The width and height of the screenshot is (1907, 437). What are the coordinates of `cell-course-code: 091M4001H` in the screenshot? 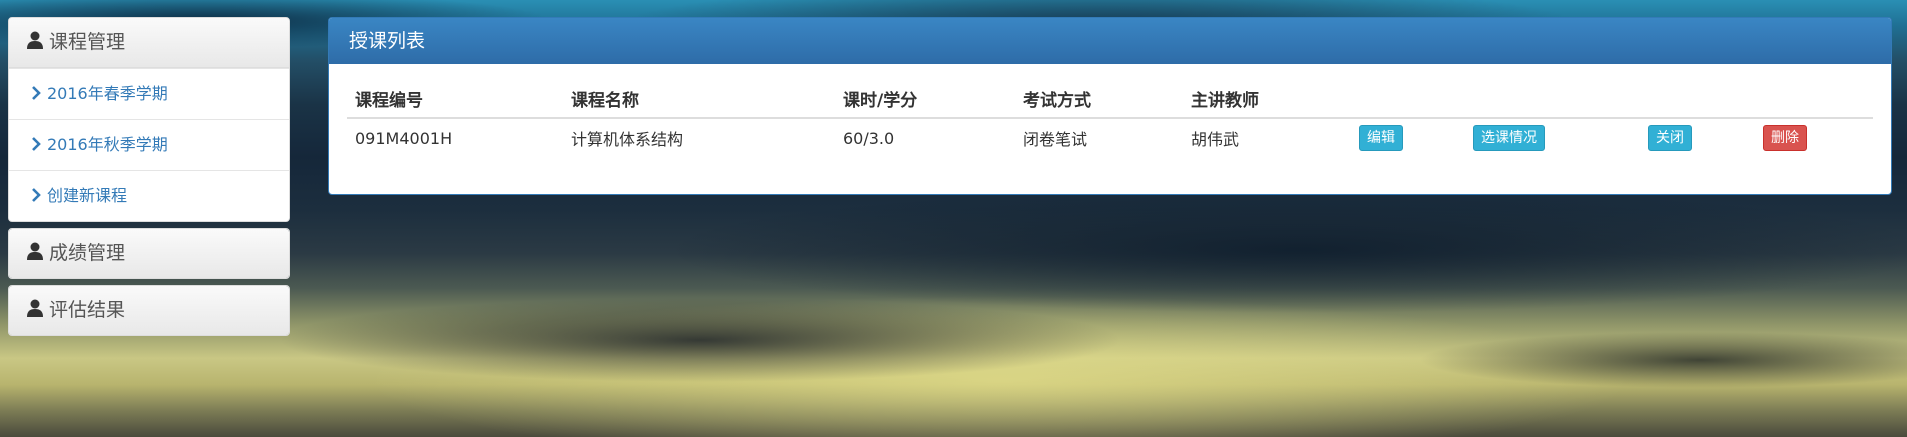 It's located at (455, 137).